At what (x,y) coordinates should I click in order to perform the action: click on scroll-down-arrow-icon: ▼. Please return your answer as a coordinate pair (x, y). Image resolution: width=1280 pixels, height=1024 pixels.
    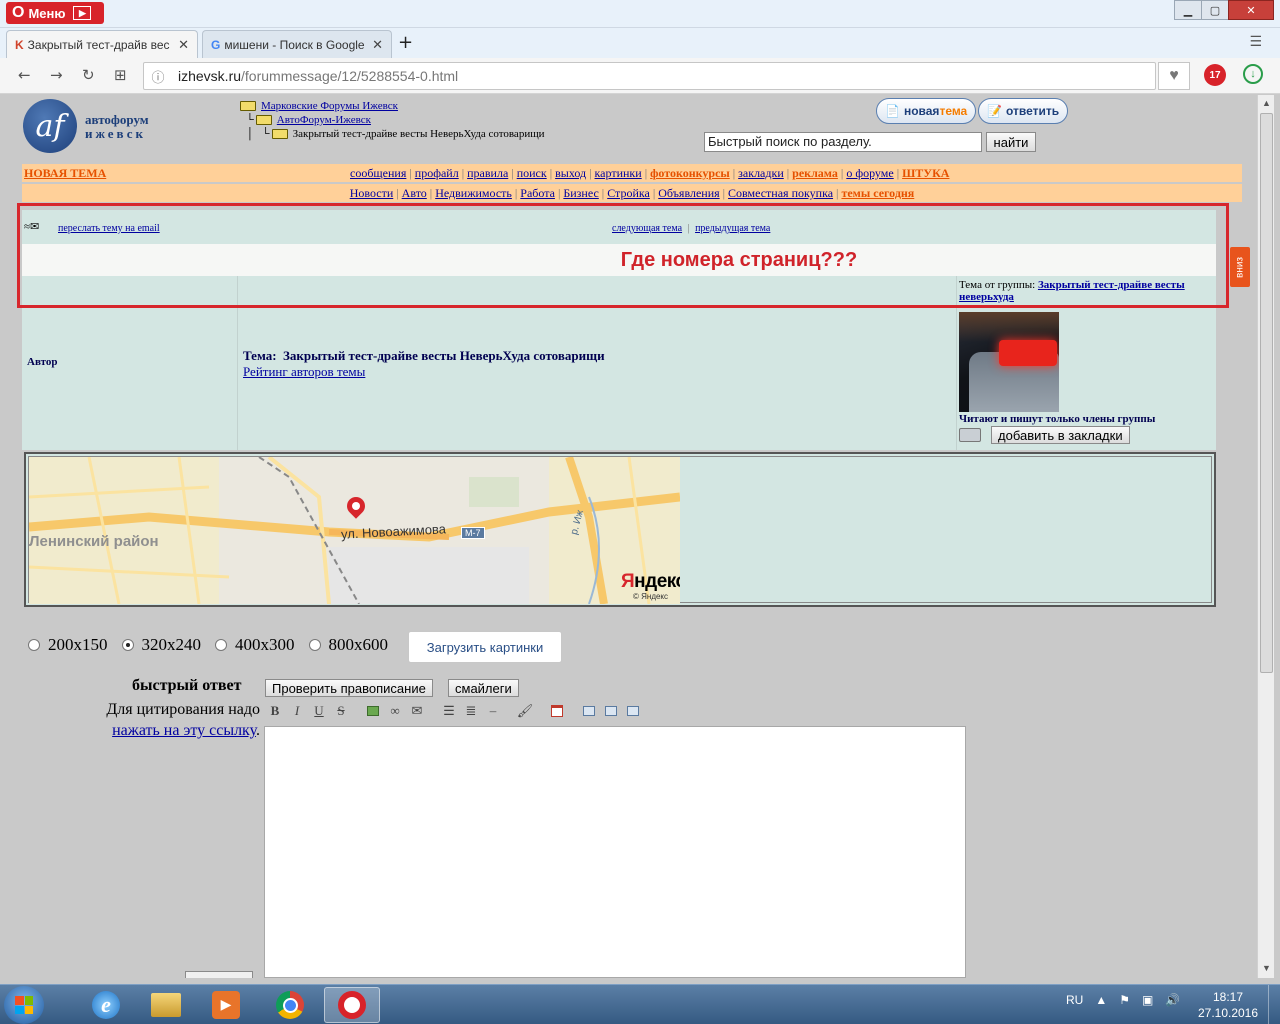
    Looking at the image, I should click on (1266, 968).